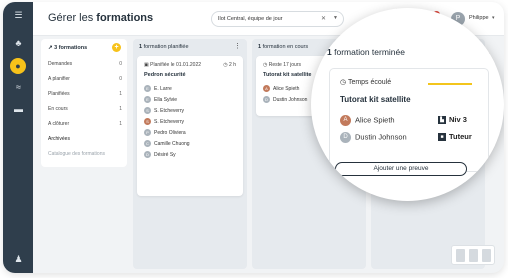 The width and height of the screenshot is (508, 278). I want to click on catalog-link: Catalogue des formations, so click(85, 154).